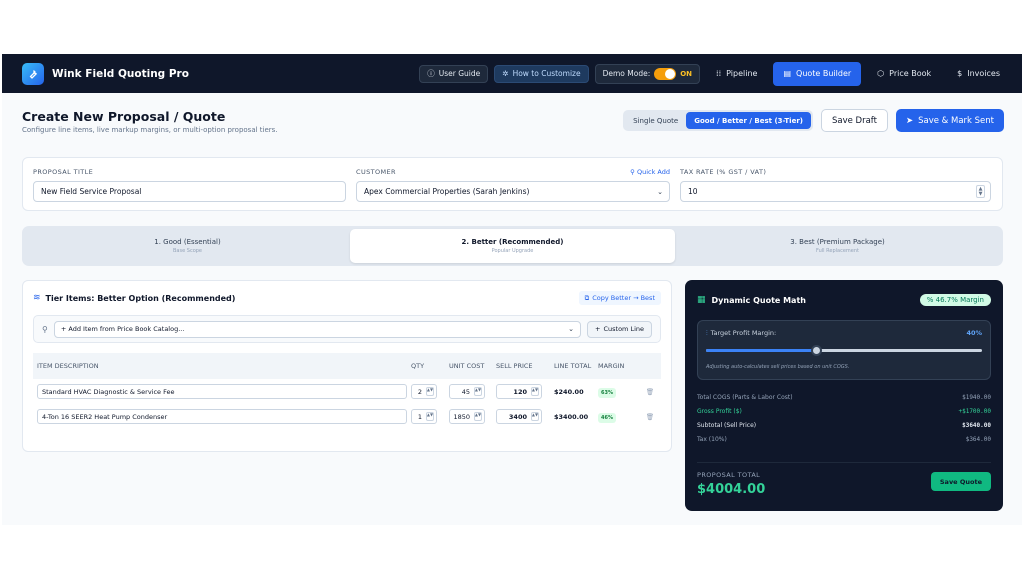 The image size is (1024, 576). Describe the element at coordinates (955, 300) in the screenshot. I see `overall-margin-badge: % 46.7% Margin` at that location.